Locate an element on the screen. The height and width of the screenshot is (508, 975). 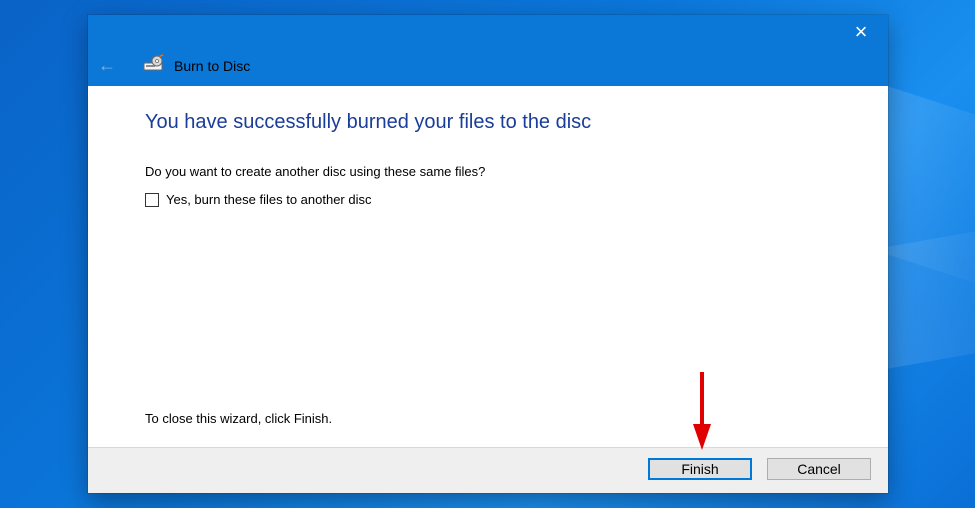
close-button: × is located at coordinates (861, 32).